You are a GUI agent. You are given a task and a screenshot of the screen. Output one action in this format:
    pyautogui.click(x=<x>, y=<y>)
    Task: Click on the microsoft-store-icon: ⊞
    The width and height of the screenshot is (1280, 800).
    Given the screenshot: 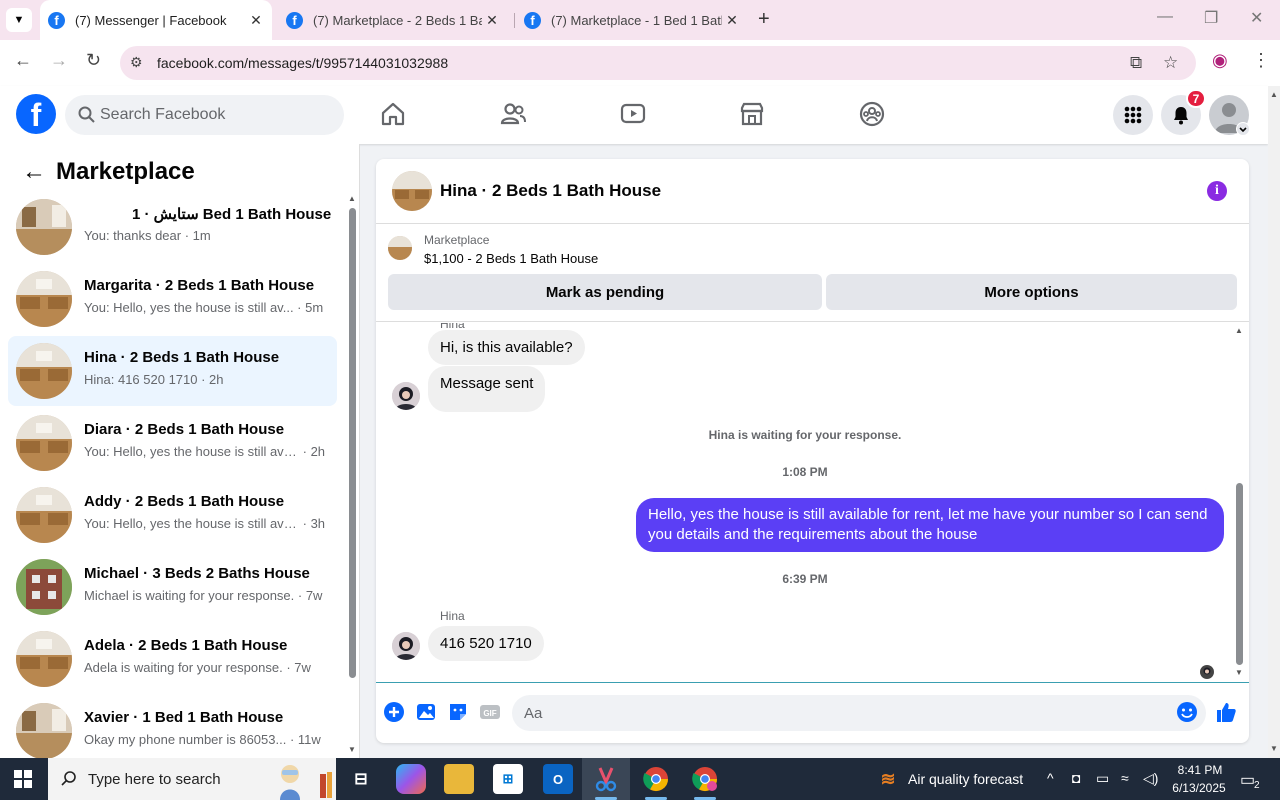 What is the action you would take?
    pyautogui.click(x=508, y=779)
    